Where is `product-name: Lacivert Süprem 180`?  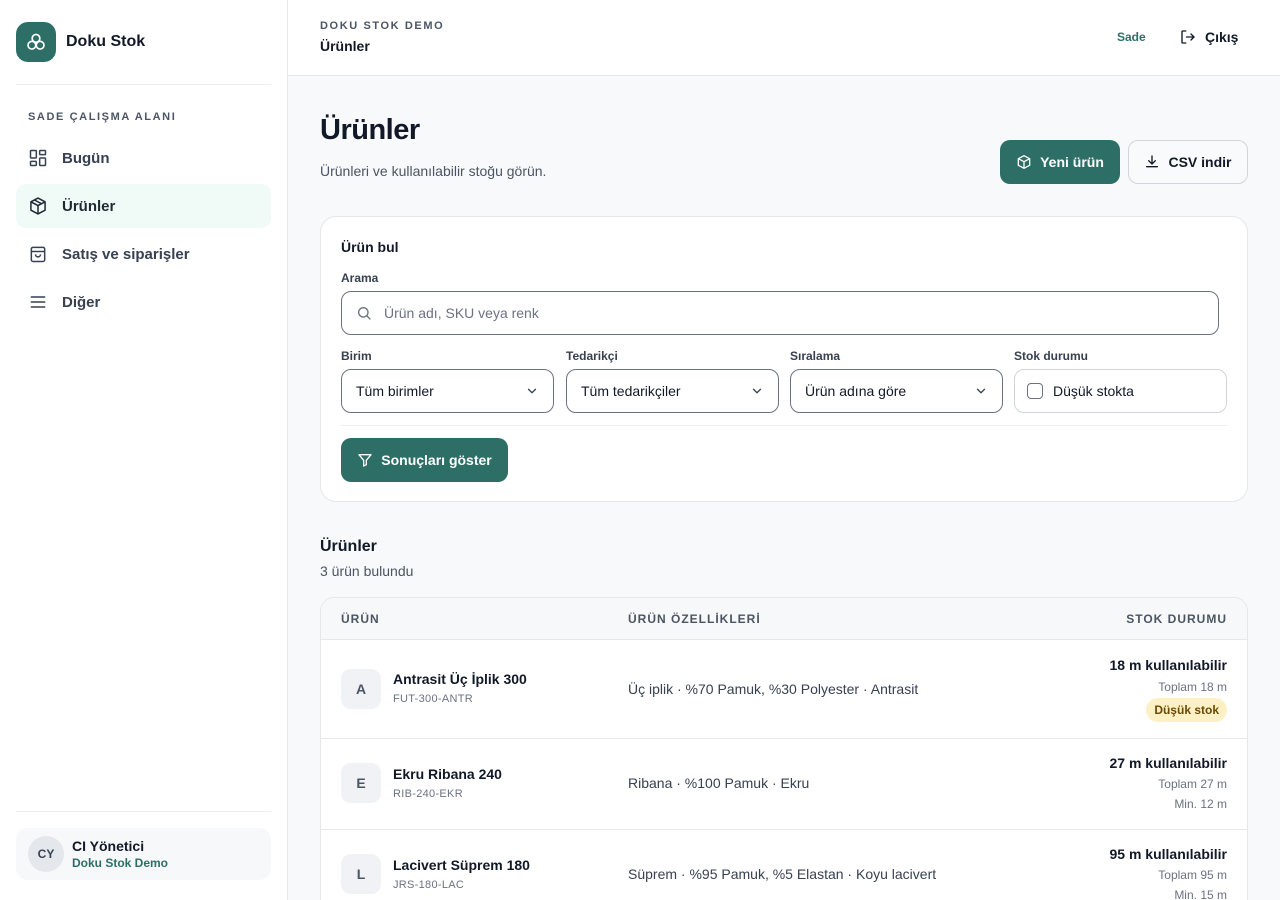 product-name: Lacivert Süprem 180 is located at coordinates (461, 865).